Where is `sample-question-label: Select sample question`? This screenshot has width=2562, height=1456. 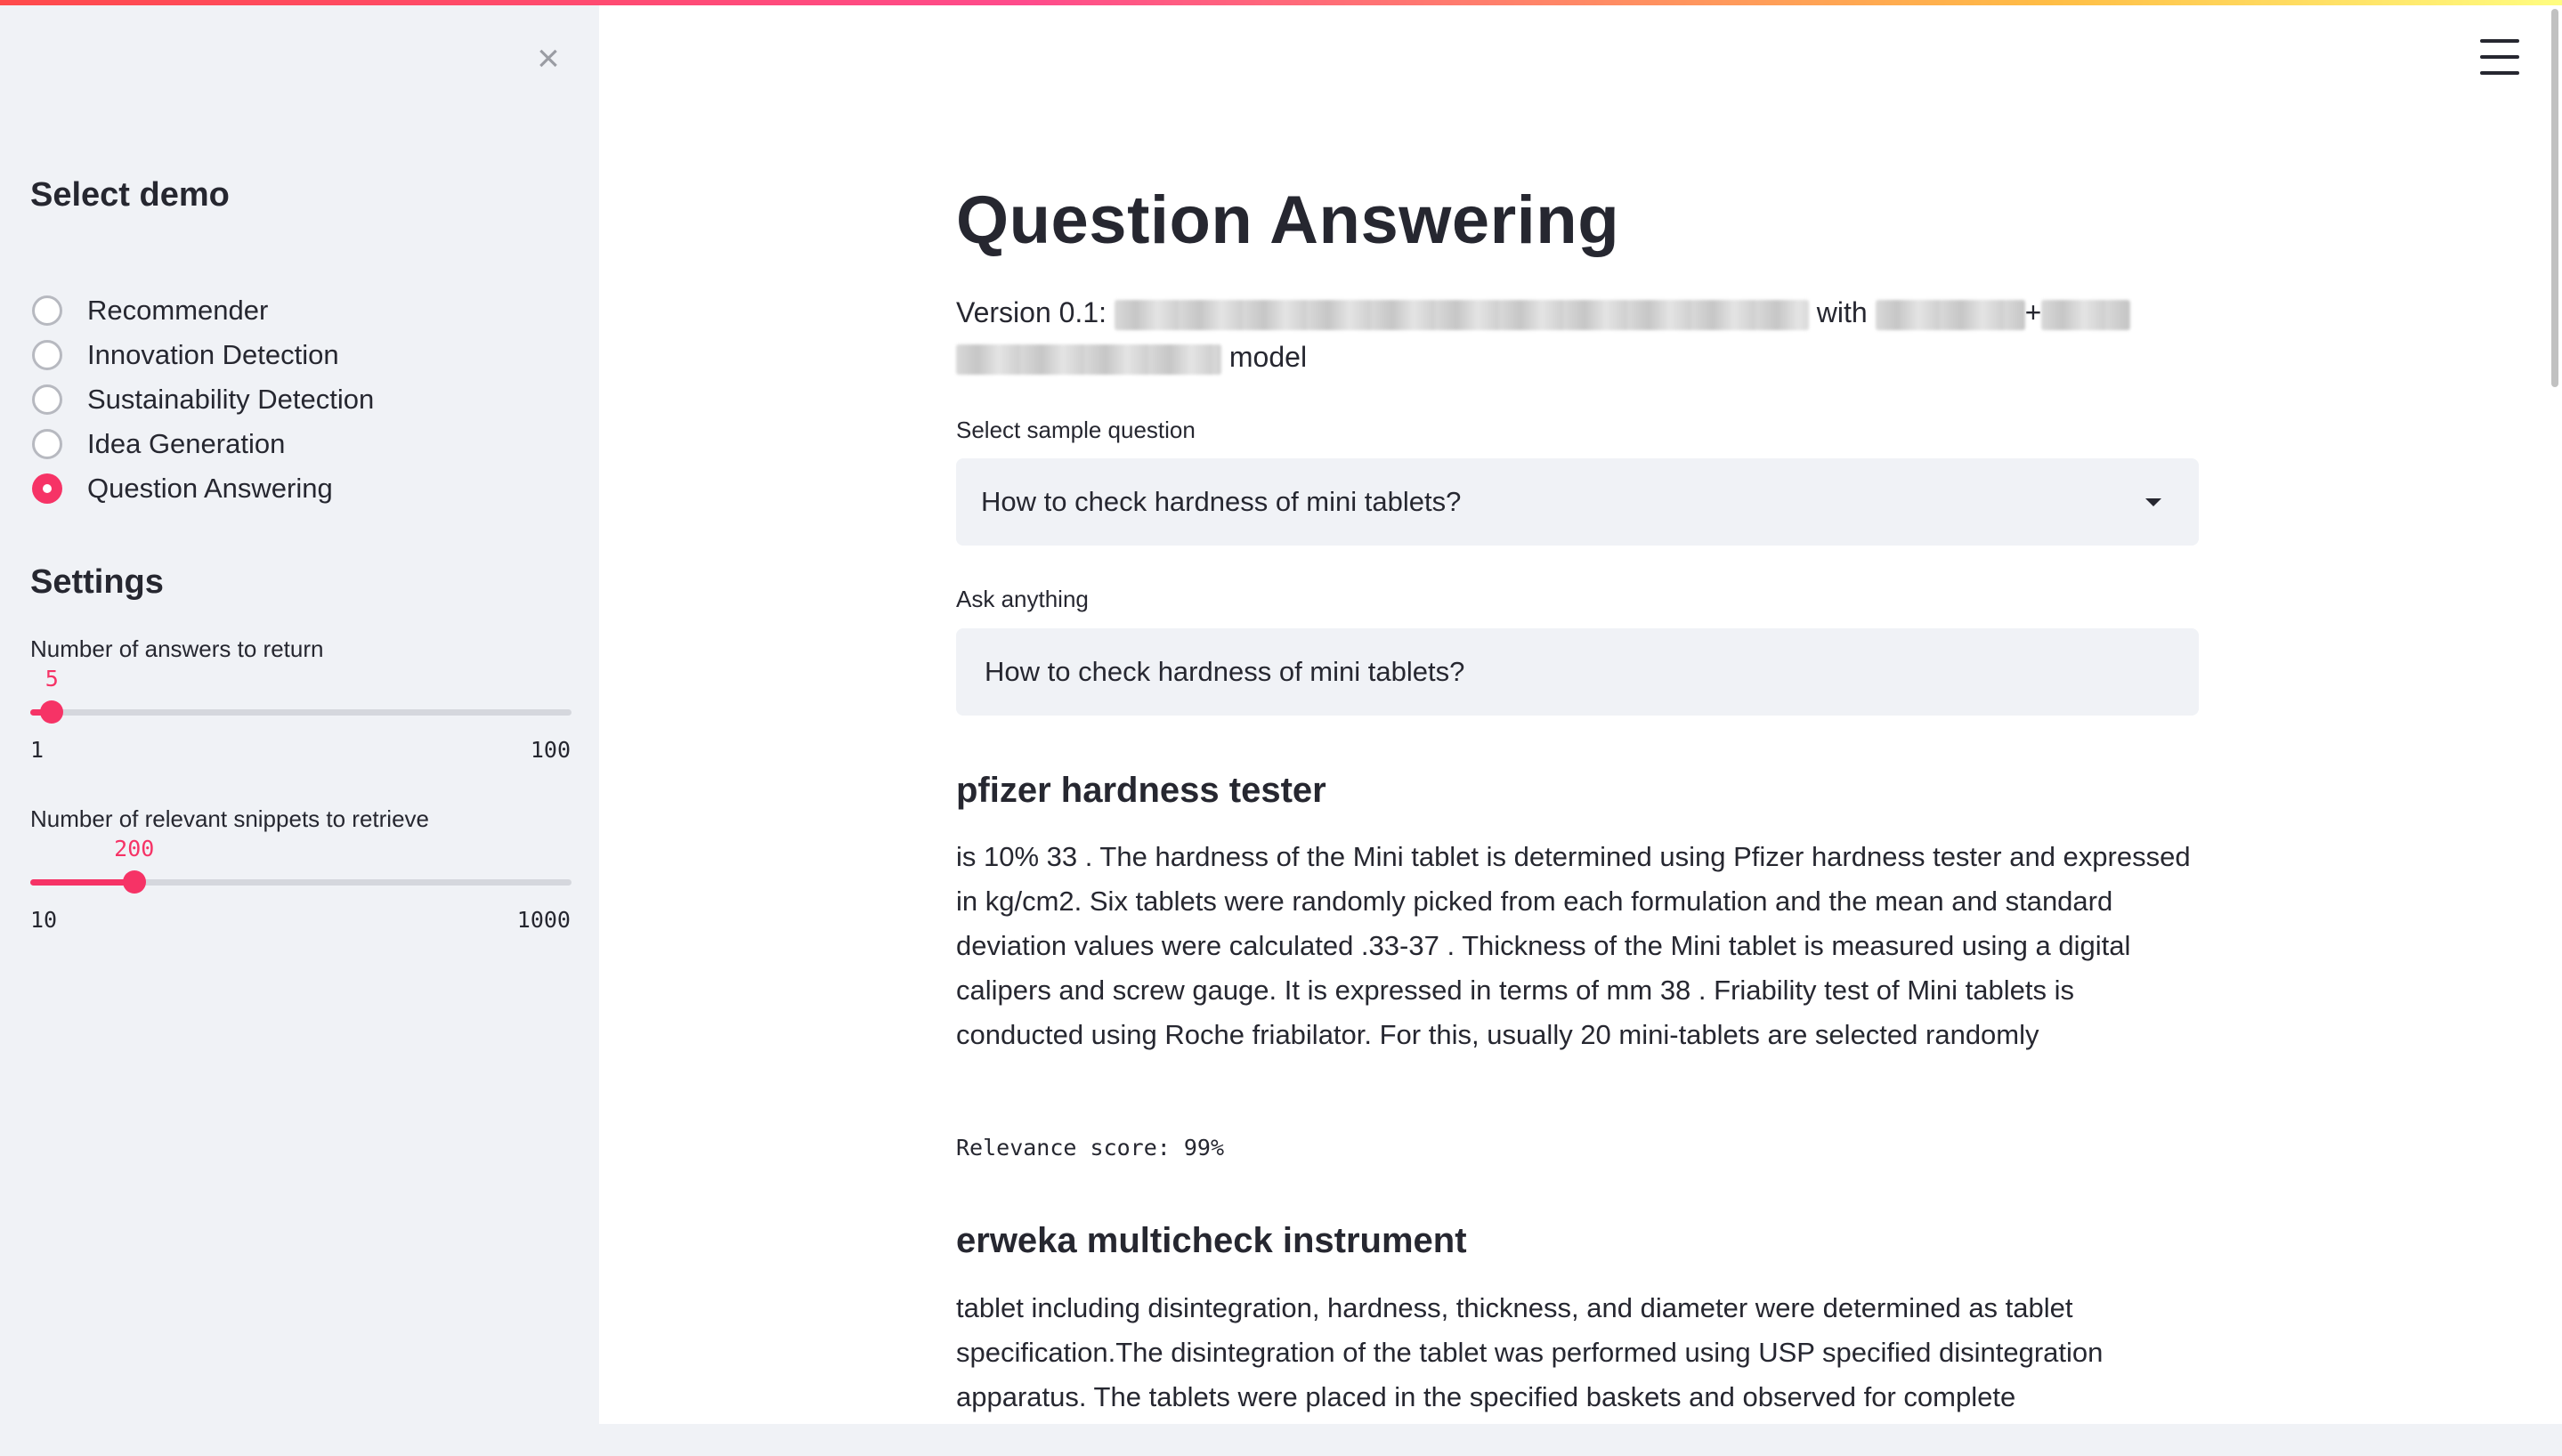 sample-question-label: Select sample question is located at coordinates (1076, 430).